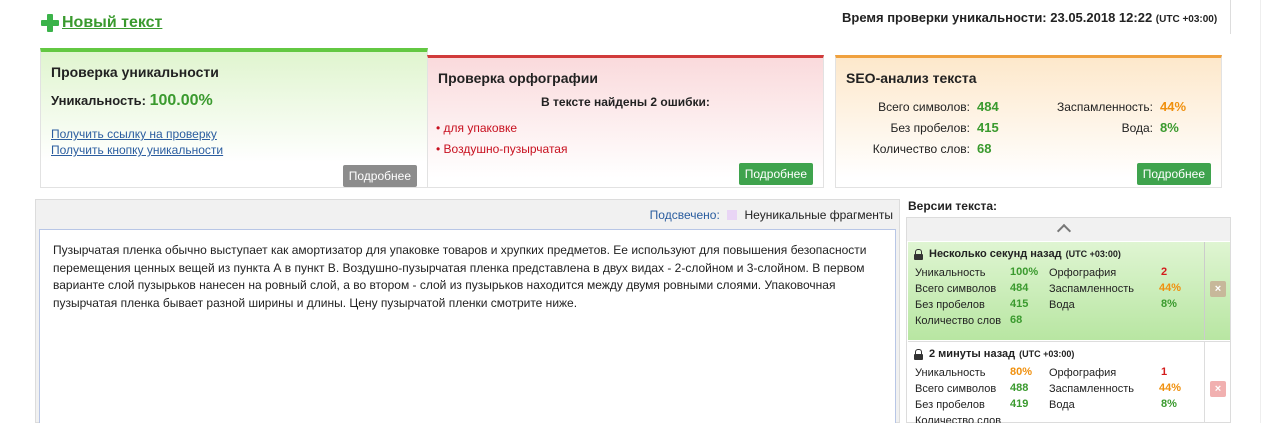  Describe the element at coordinates (1019, 304) in the screenshot. I see `version-nospace-value: 415` at that location.